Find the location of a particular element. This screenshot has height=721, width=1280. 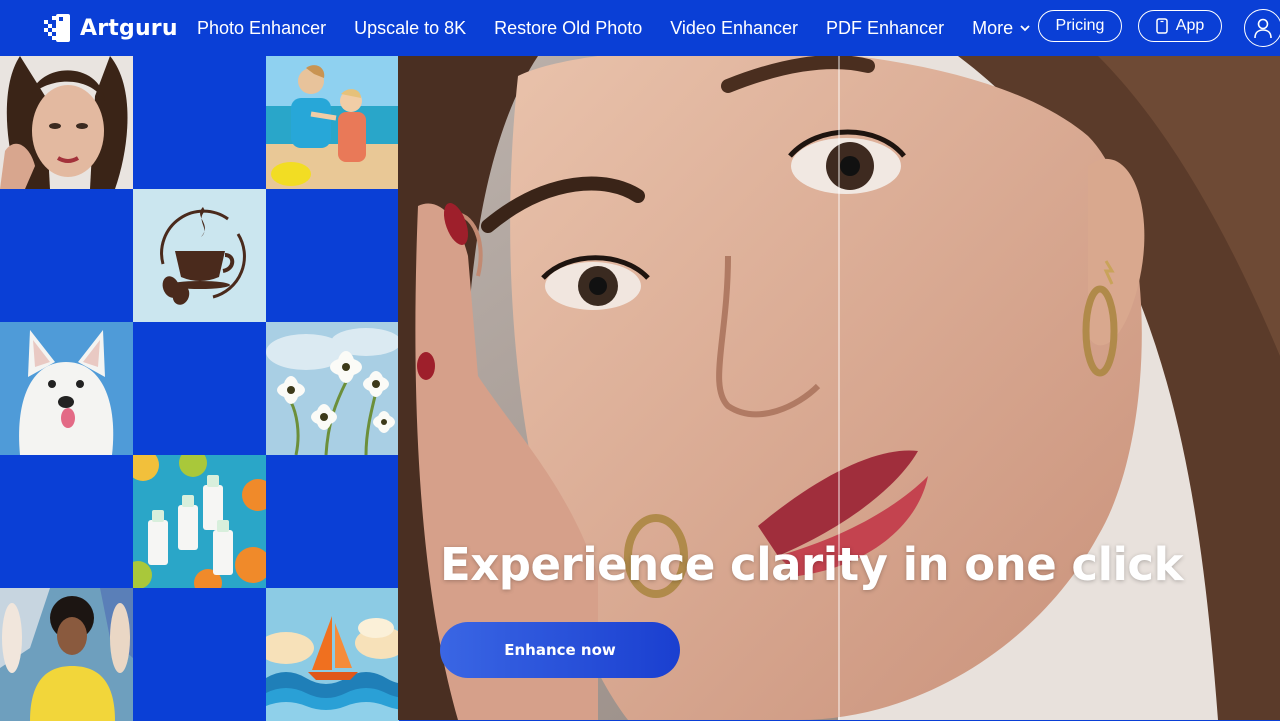

pricing-label: Pricing is located at coordinates (1080, 25).